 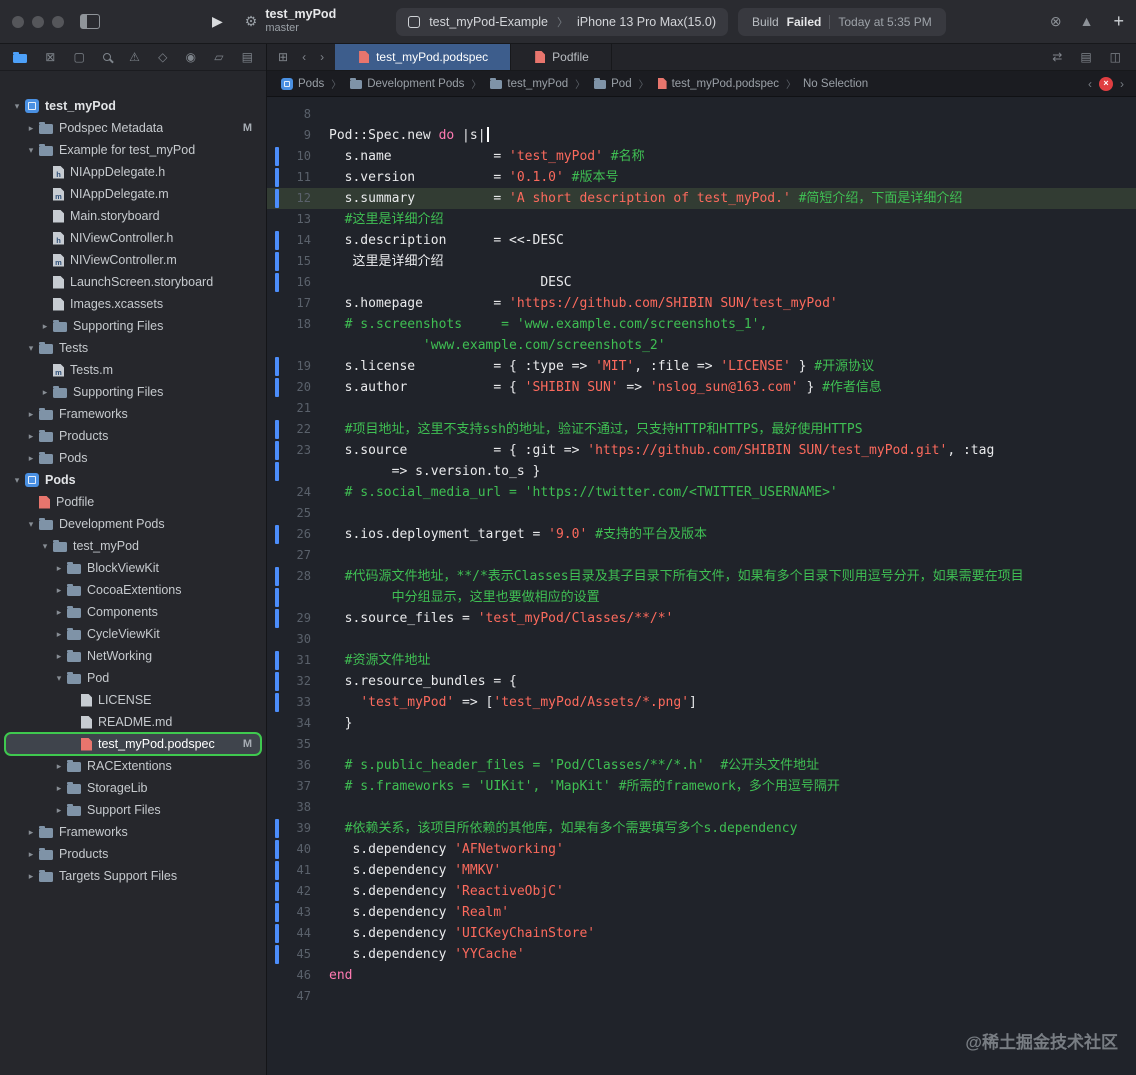 What do you see at coordinates (289, 408) in the screenshot?
I see `line-number: 21` at bounding box center [289, 408].